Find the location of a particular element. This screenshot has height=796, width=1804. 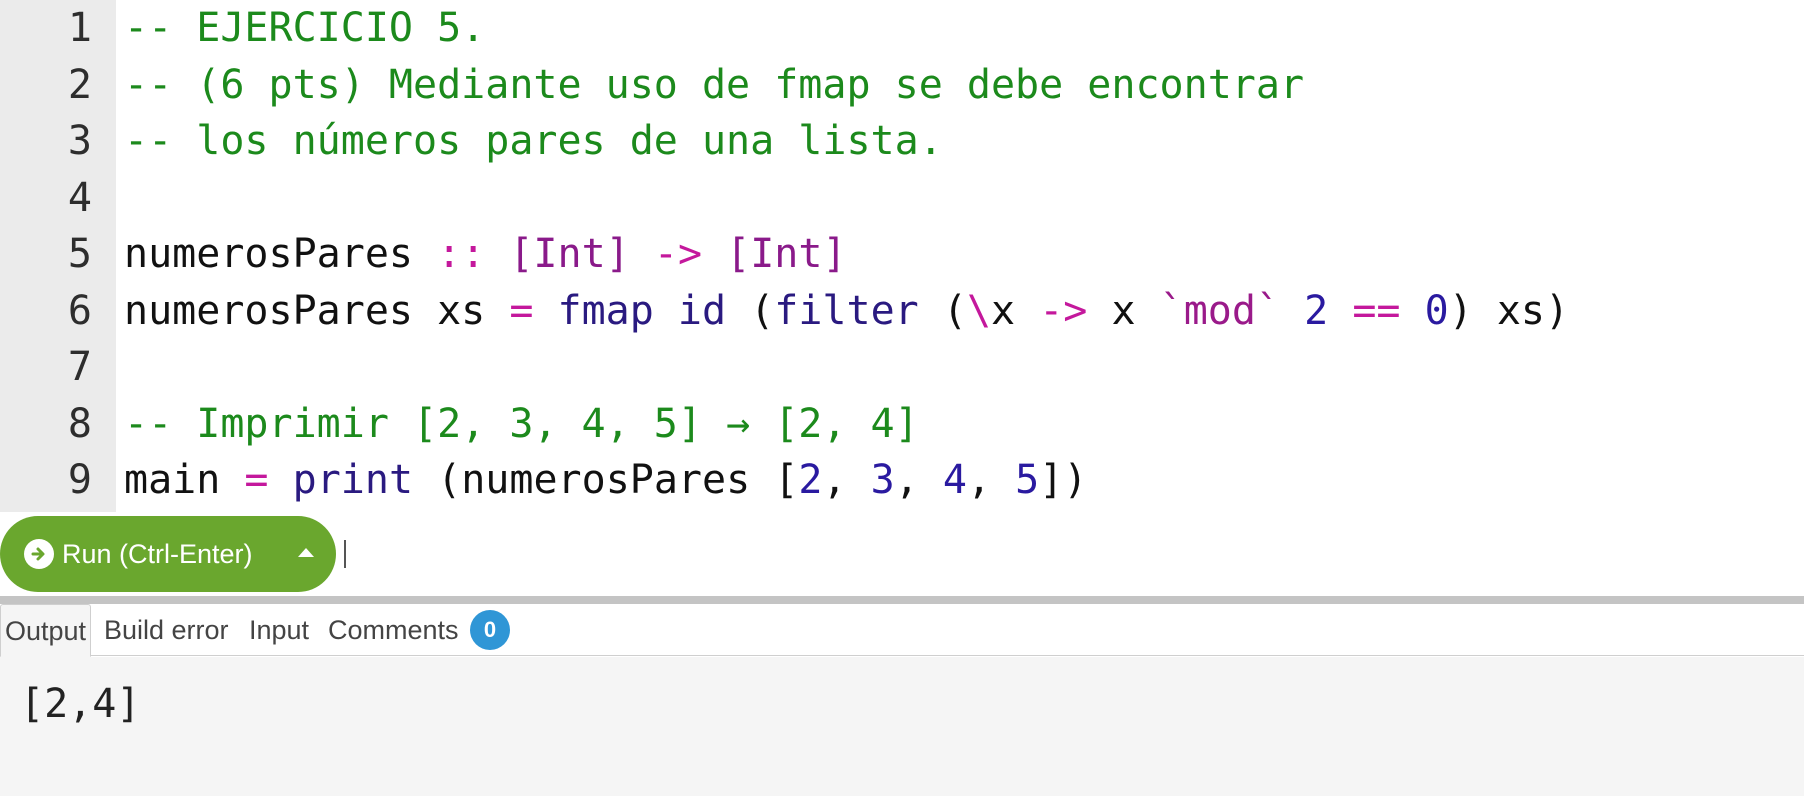

code-token-punct: \ is located at coordinates (979, 310).